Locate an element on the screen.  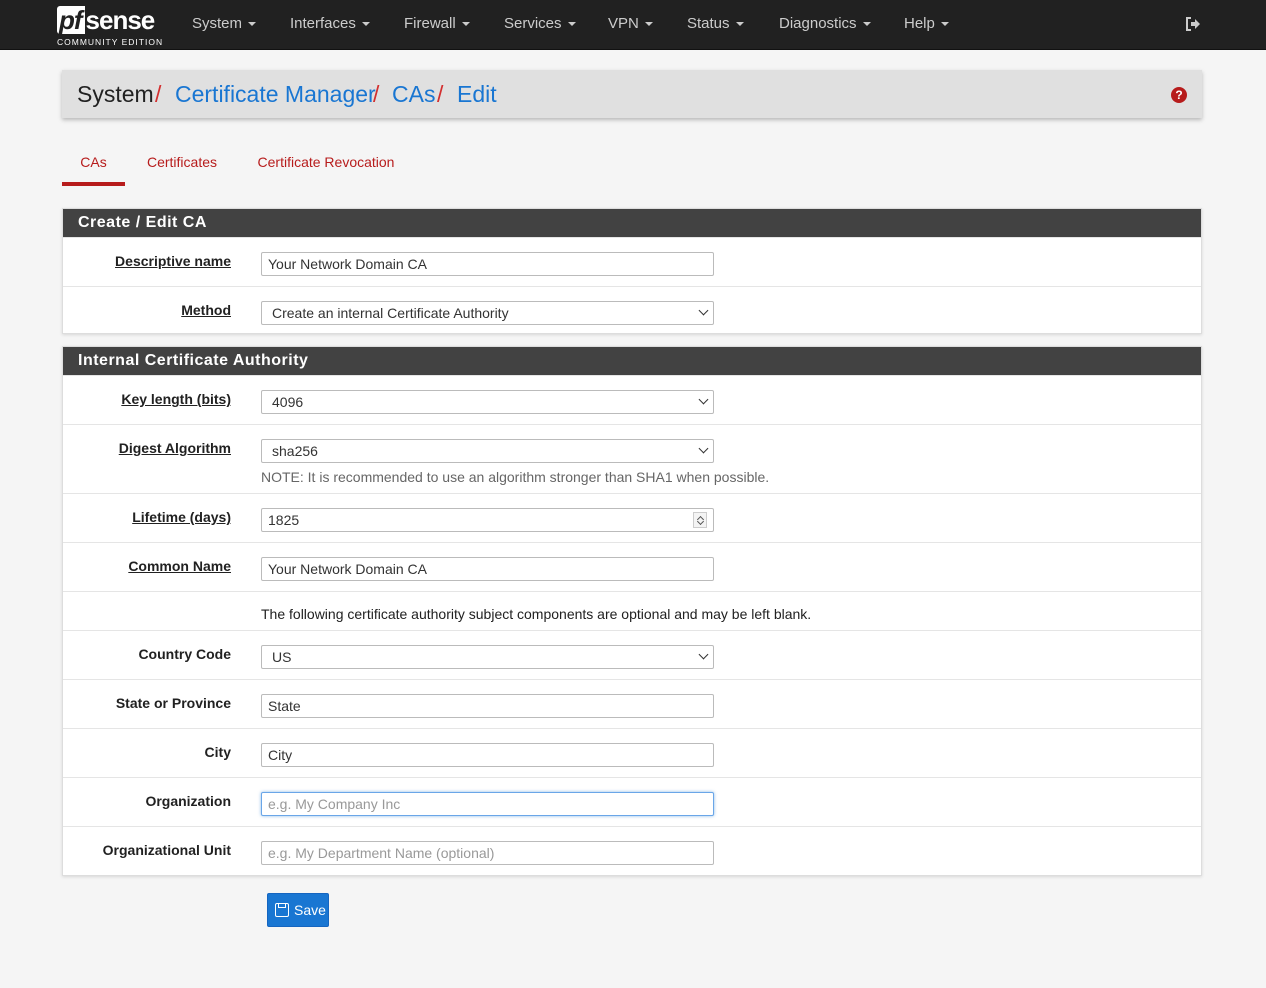
organization-input: e.g. My Company Inc is located at coordinates (487, 804).